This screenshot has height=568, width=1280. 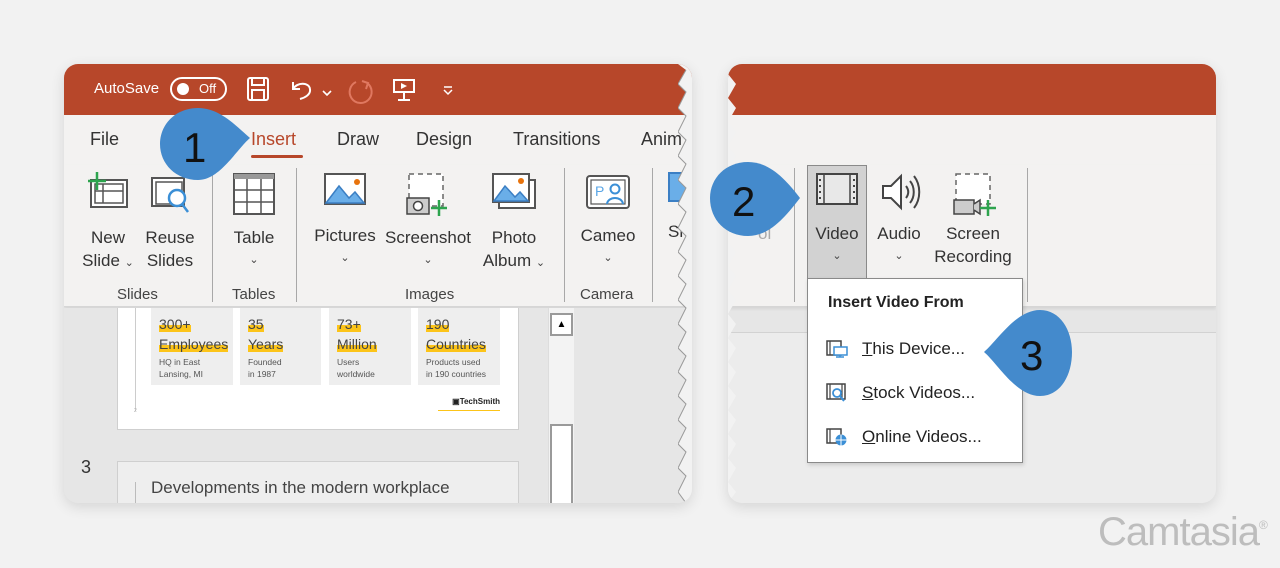 I want to click on pictures-icon, so click(x=345, y=189).